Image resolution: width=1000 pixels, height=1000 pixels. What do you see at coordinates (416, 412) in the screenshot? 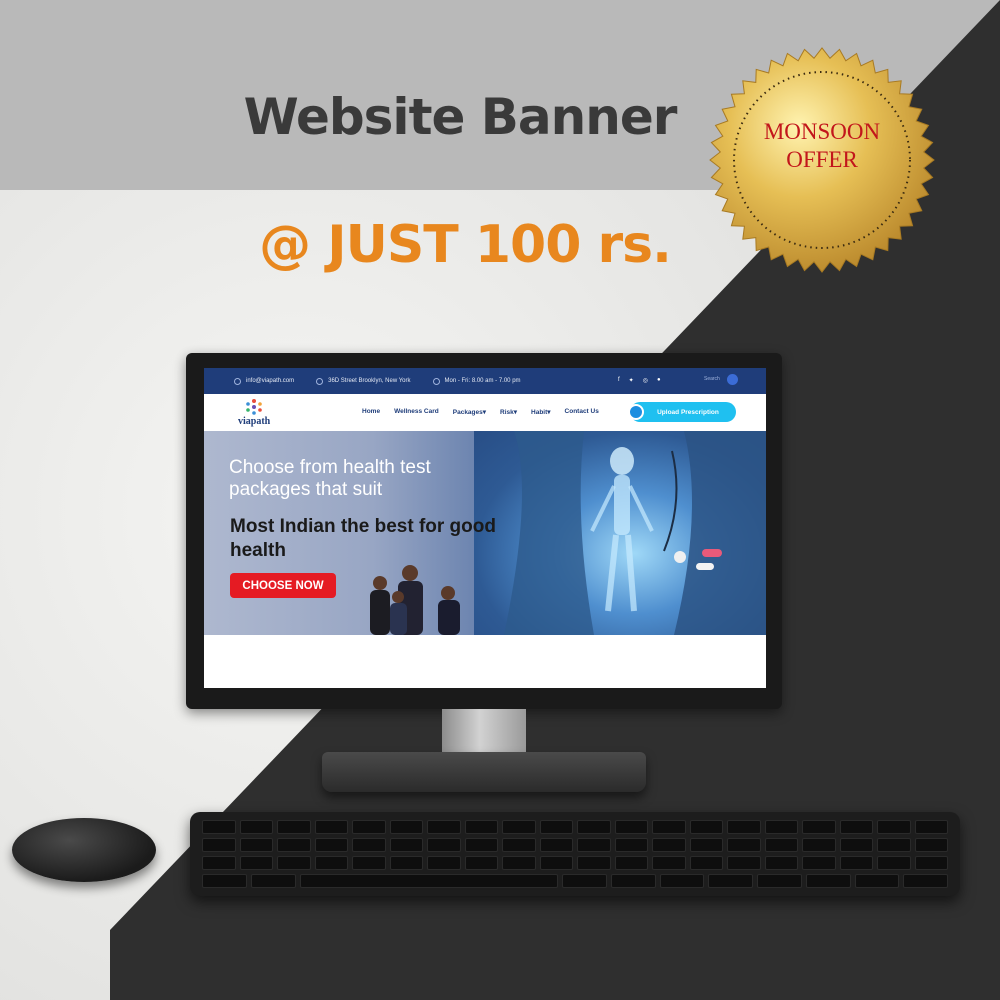
I see `menu-wellness-card: Wellness Card` at bounding box center [416, 412].